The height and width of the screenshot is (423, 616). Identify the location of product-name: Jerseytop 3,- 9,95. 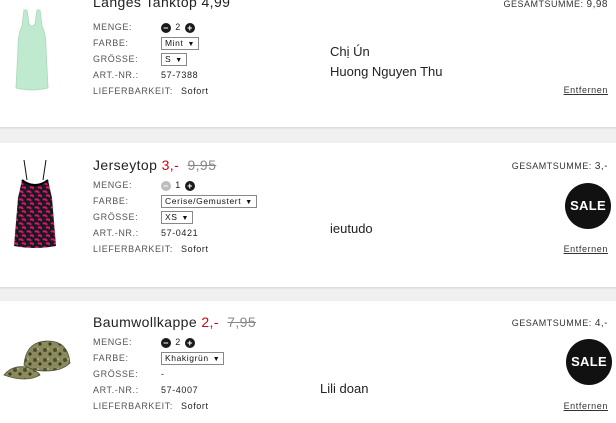
(154, 165).